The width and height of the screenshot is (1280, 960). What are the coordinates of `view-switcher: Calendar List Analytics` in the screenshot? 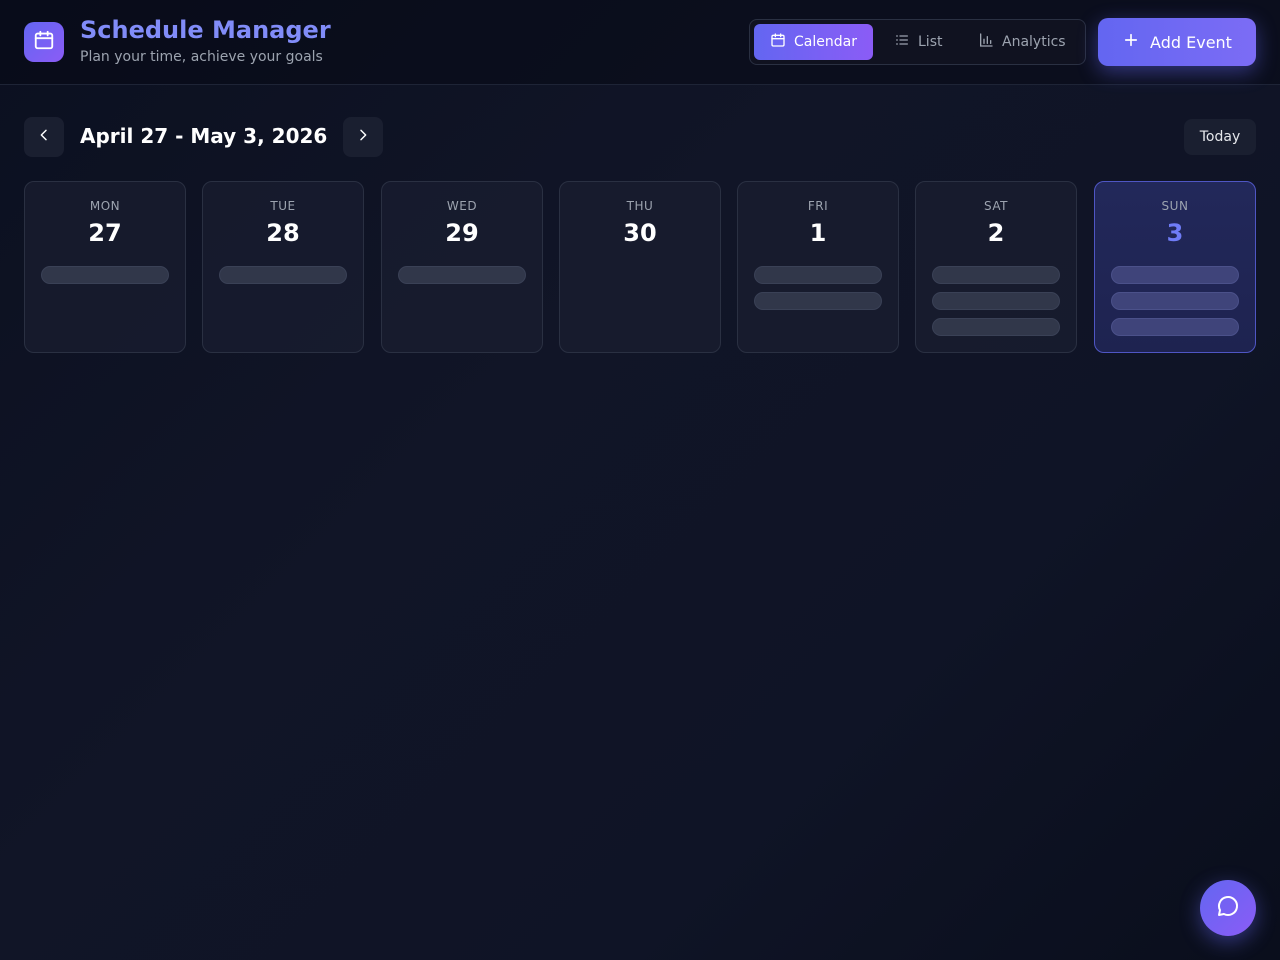 It's located at (917, 42).